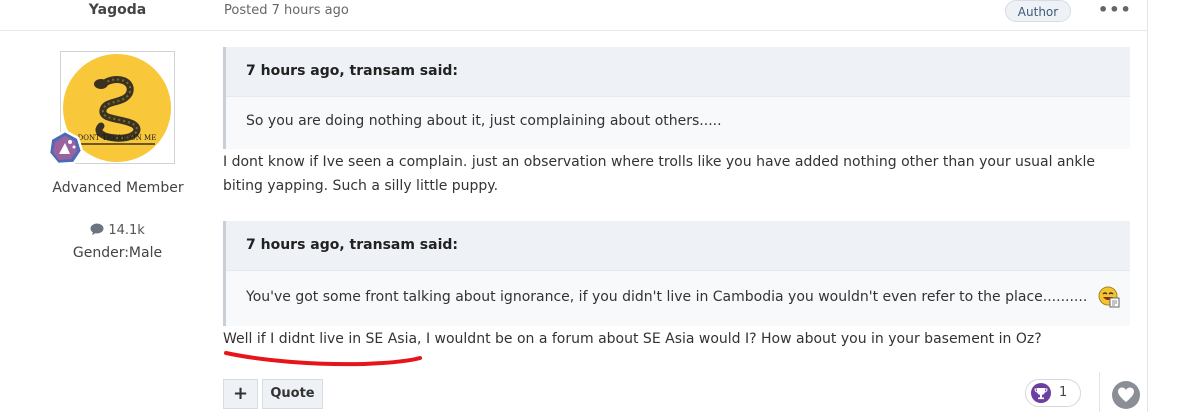  Describe the element at coordinates (240, 394) in the screenshot. I see `multiquote-add-button: +` at that location.